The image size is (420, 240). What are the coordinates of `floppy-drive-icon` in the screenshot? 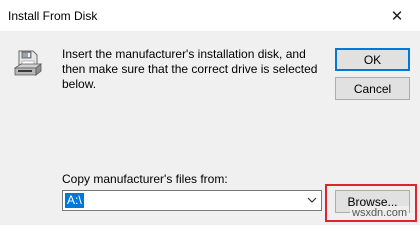 It's located at (28, 63).